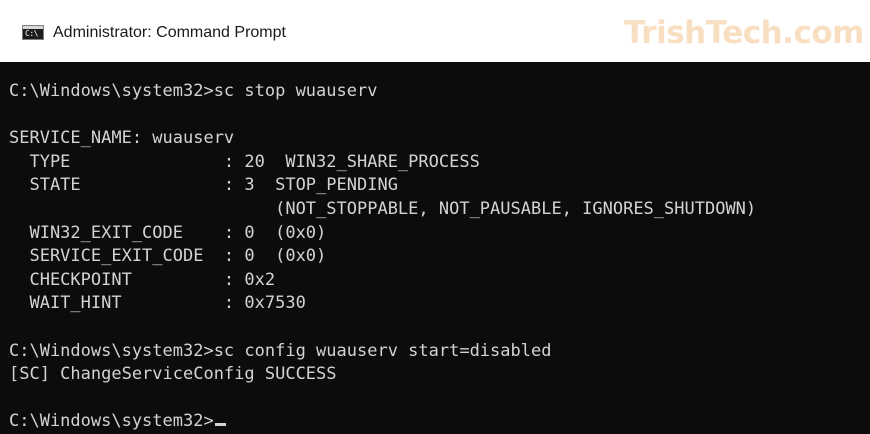 The image size is (870, 434). I want to click on console-line-service-name: SERVICE_NAME: wuauserv, so click(122, 138).